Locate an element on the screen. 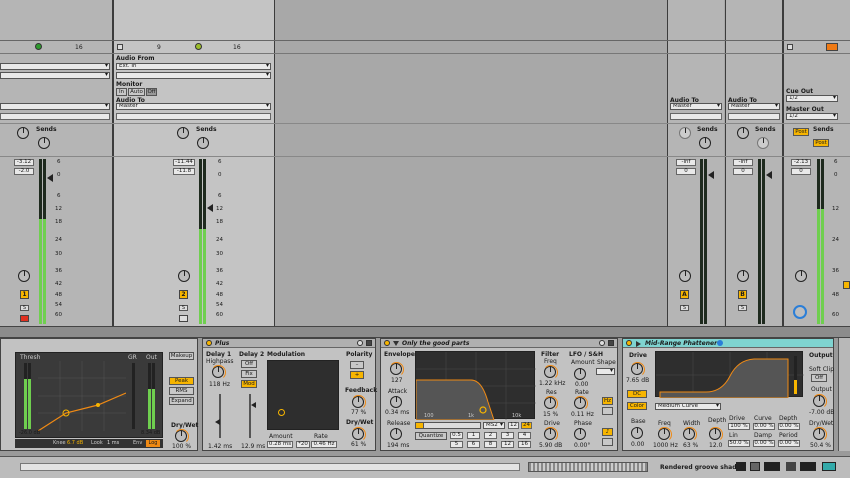 Image resolution: width=850 pixels, height=478 pixels. amount-field: 0.28 ms is located at coordinates (280, 444).